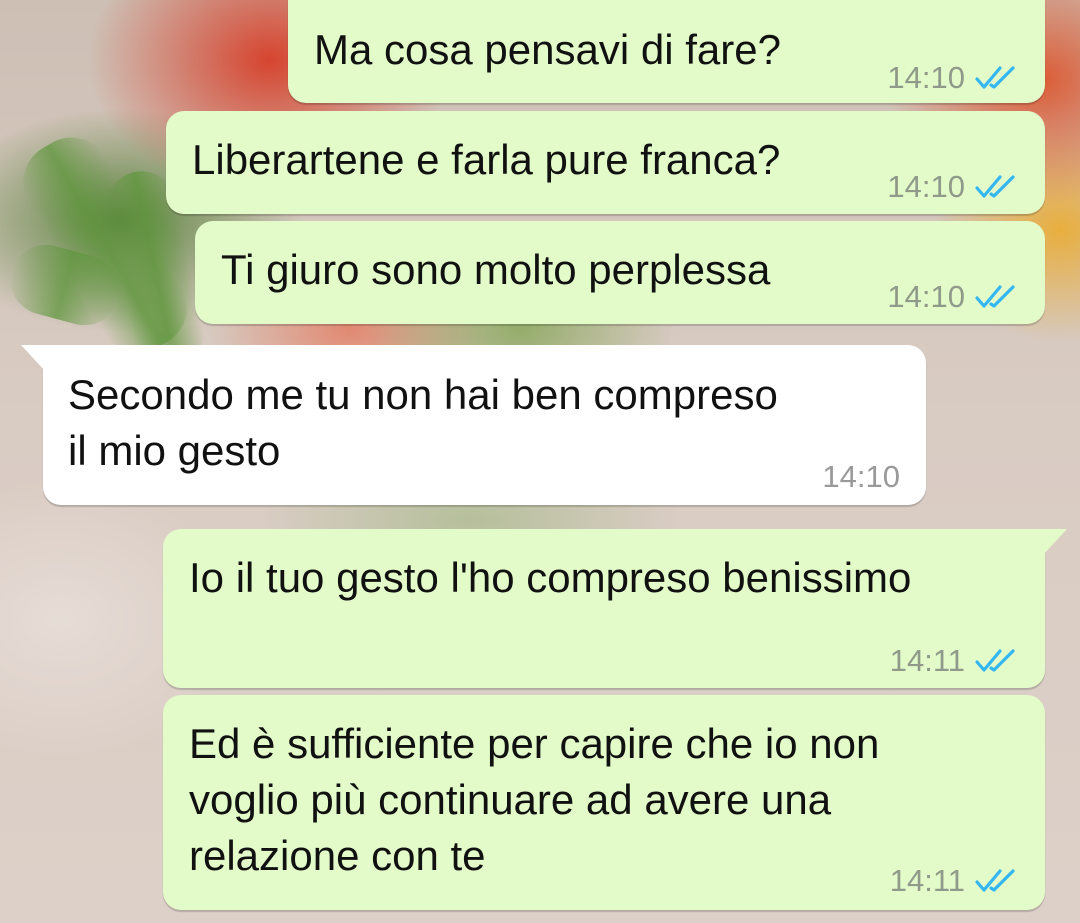 The width and height of the screenshot is (1080, 923). Describe the element at coordinates (174, 450) in the screenshot. I see `message-text: il mio gesto` at that location.